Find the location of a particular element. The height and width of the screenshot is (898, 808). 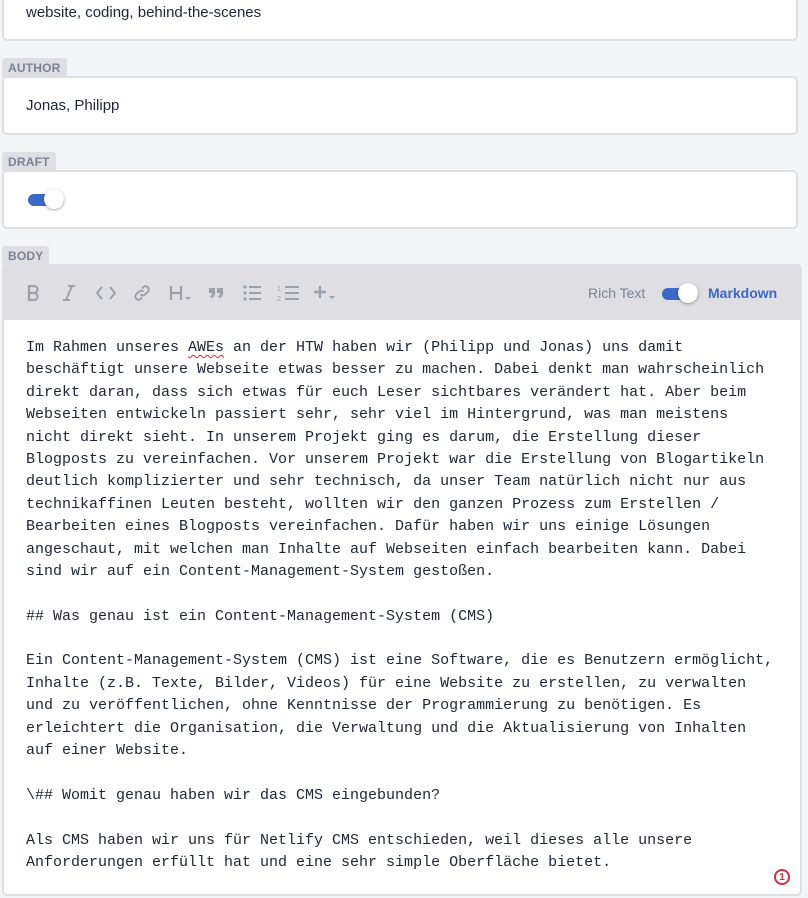

bold-icon is located at coordinates (33, 293).